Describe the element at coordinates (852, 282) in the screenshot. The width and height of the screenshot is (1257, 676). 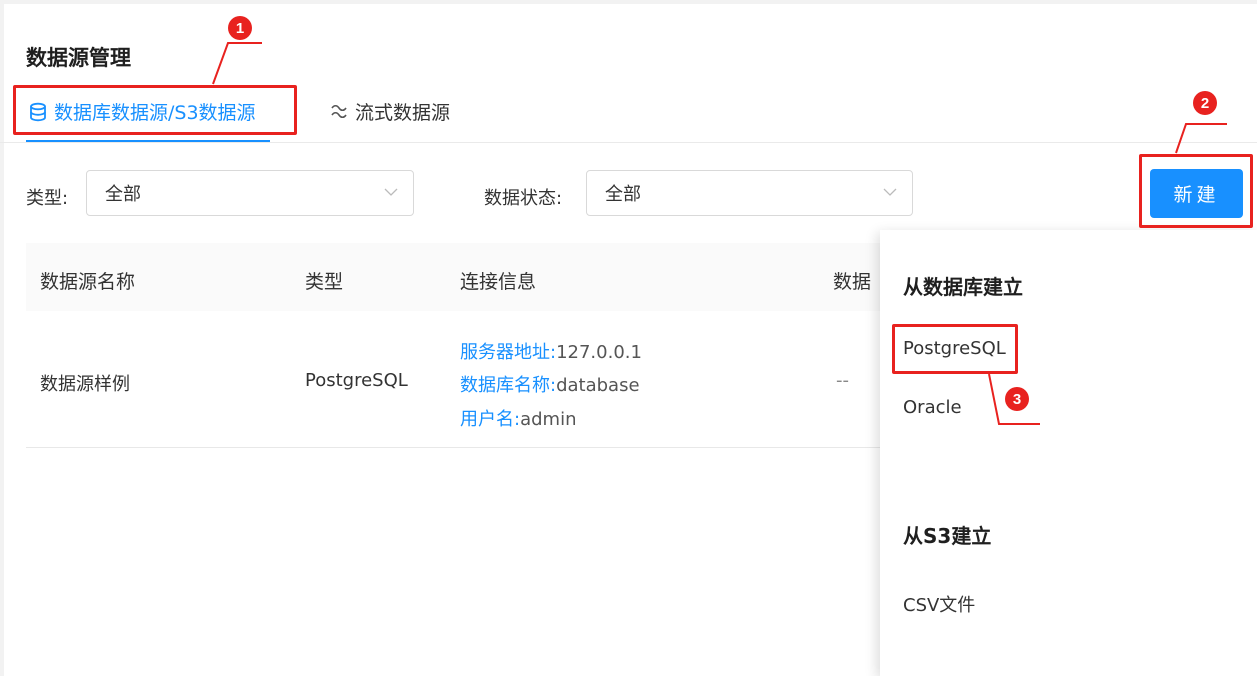
I see `column-header-status: 数据` at that location.